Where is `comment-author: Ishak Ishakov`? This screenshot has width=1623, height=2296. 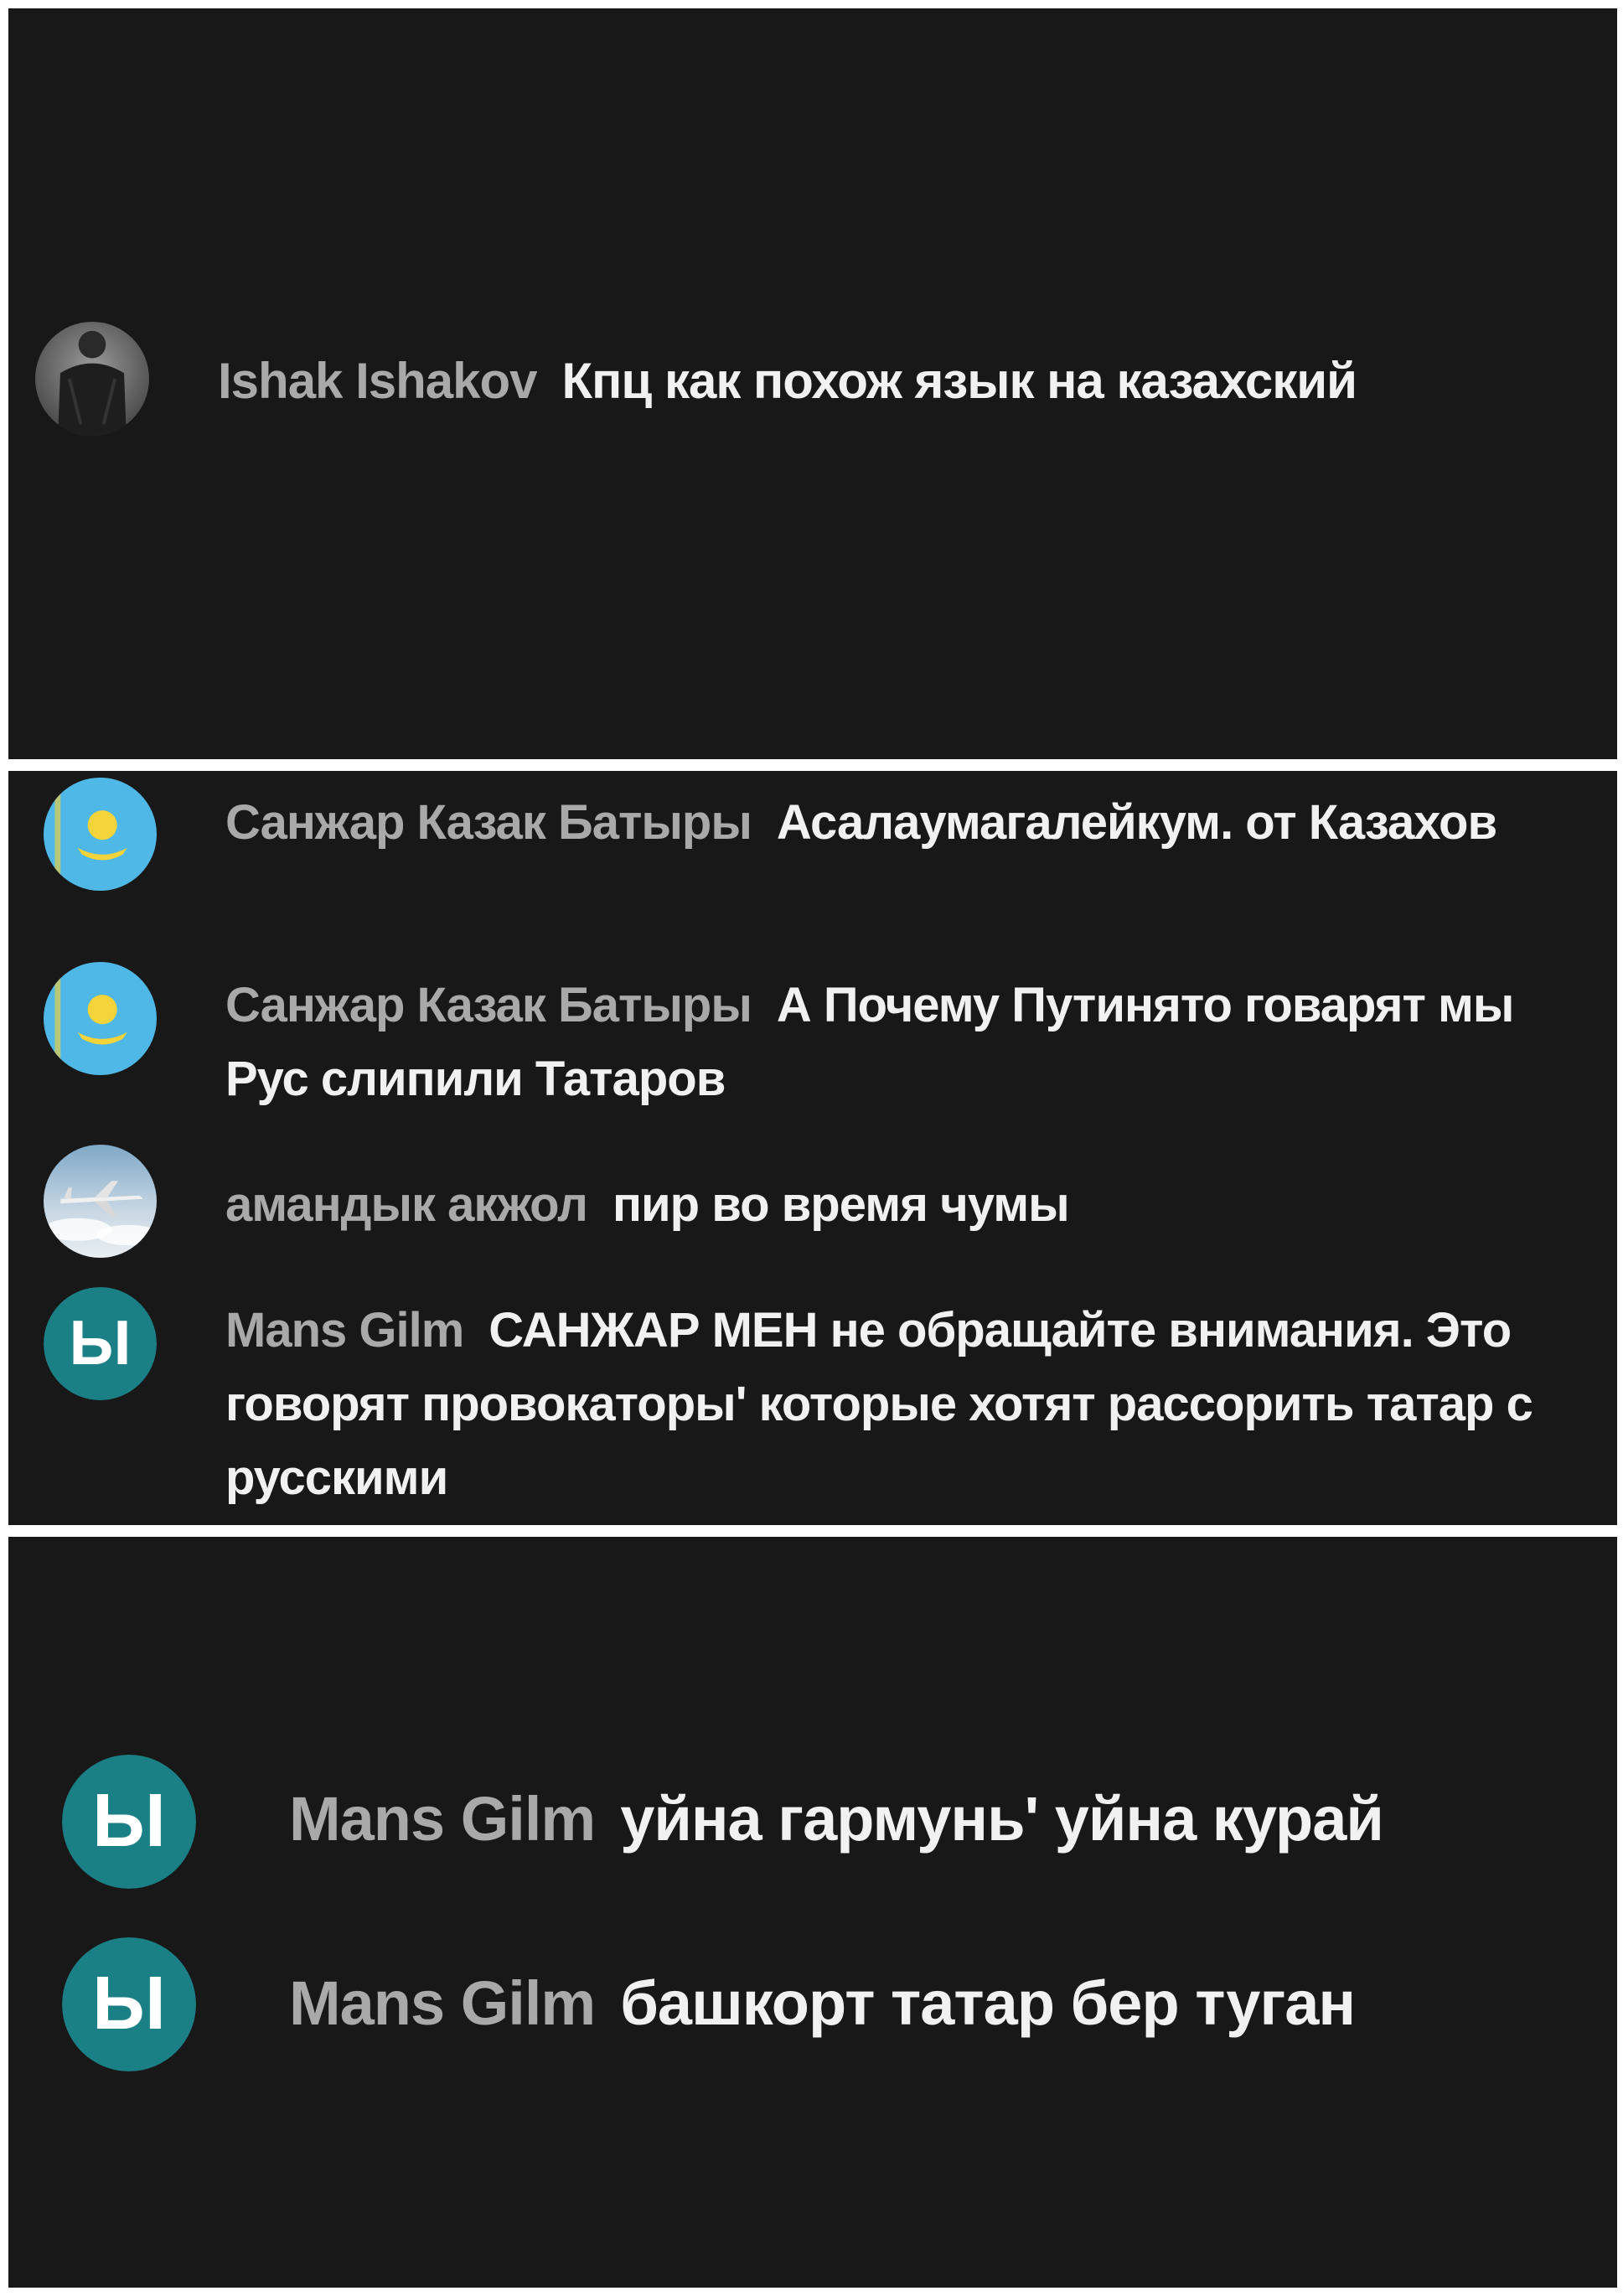 comment-author: Ishak Ishakov is located at coordinates (378, 381).